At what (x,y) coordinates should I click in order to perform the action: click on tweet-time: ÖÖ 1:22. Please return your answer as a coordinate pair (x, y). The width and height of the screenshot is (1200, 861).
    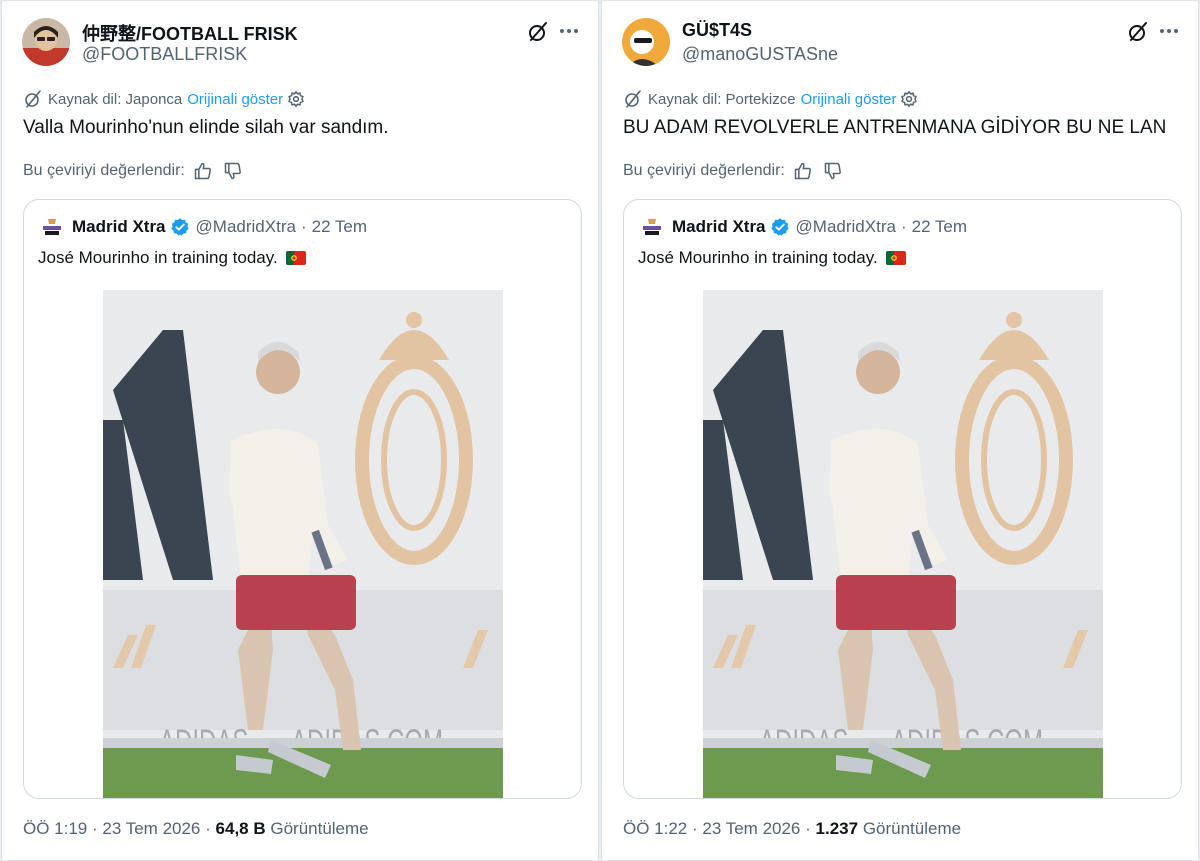
    Looking at the image, I should click on (655, 828).